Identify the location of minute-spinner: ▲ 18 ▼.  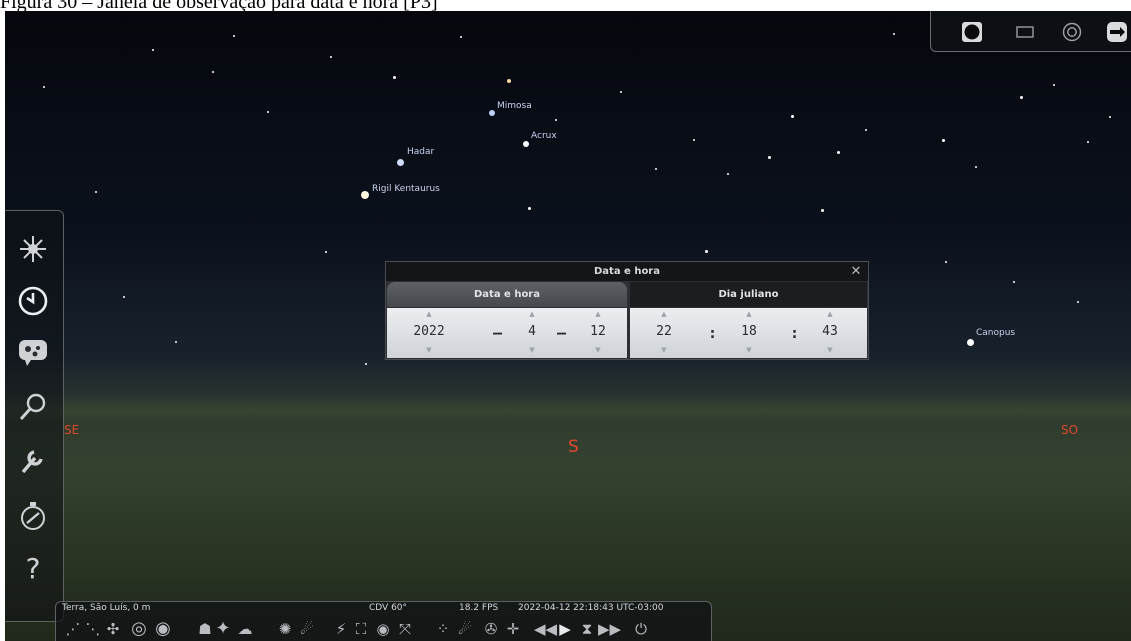
(749, 333).